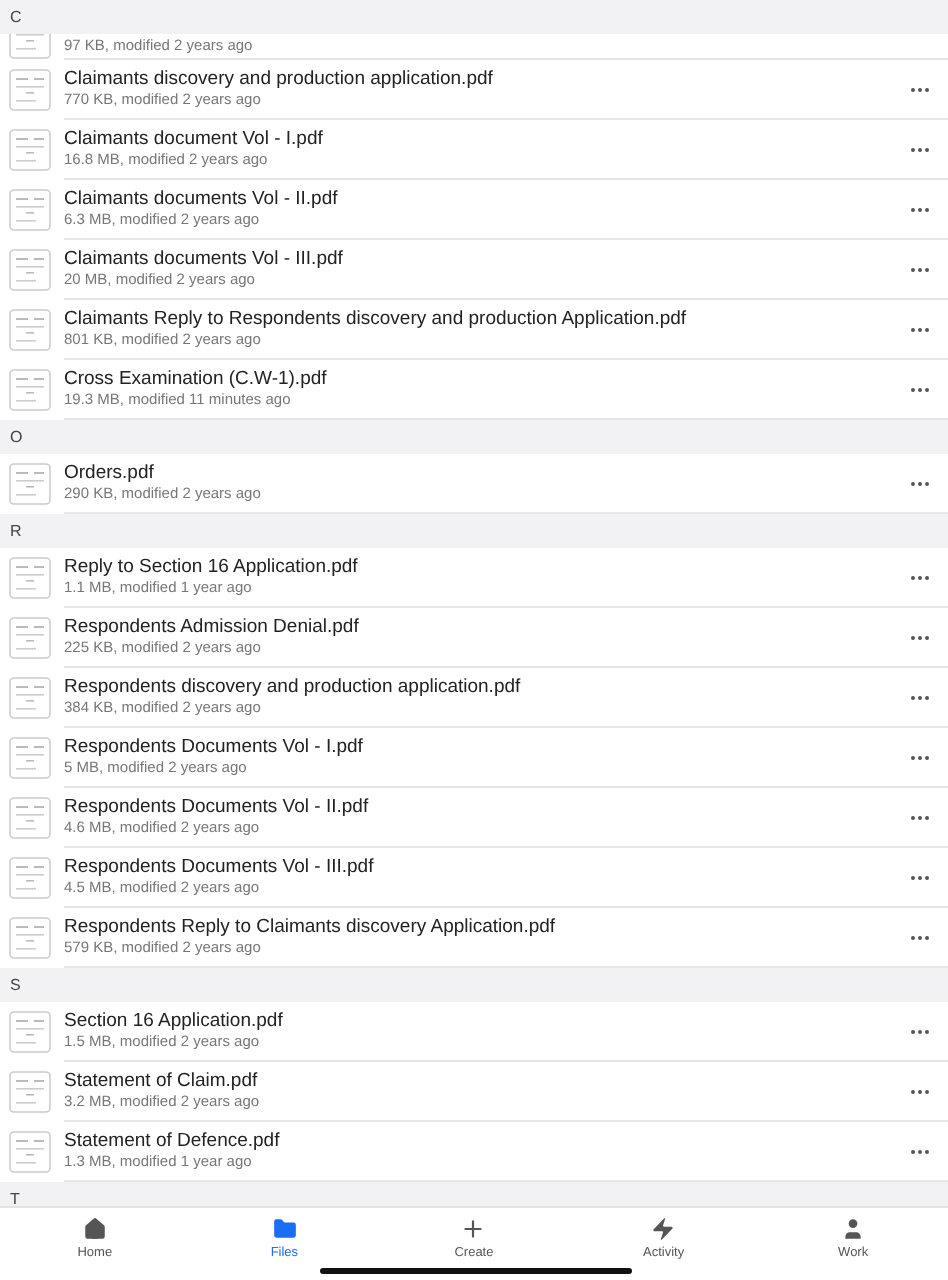 The image size is (948, 1280). Describe the element at coordinates (204, 259) in the screenshot. I see `file-name: Claimants documents Vol - III.pdf` at that location.